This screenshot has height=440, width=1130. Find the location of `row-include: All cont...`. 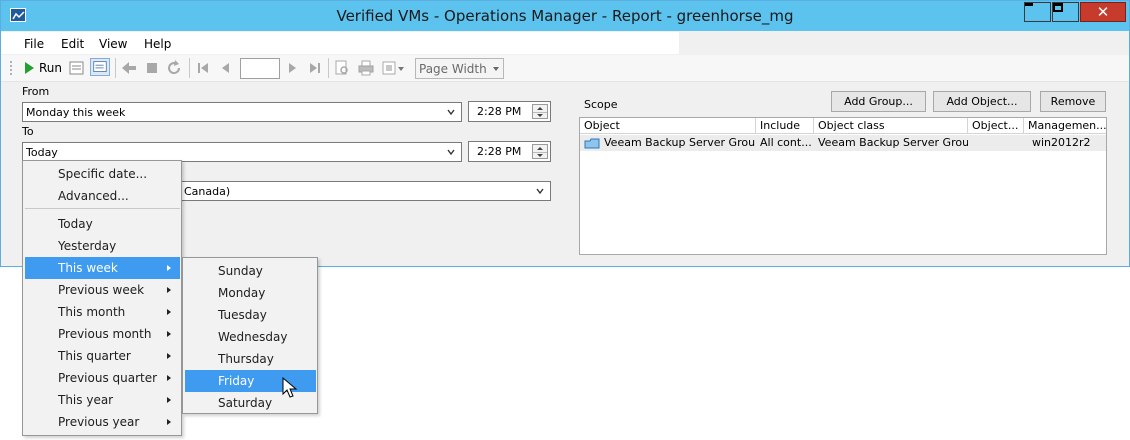

row-include: All cont... is located at coordinates (786, 142).